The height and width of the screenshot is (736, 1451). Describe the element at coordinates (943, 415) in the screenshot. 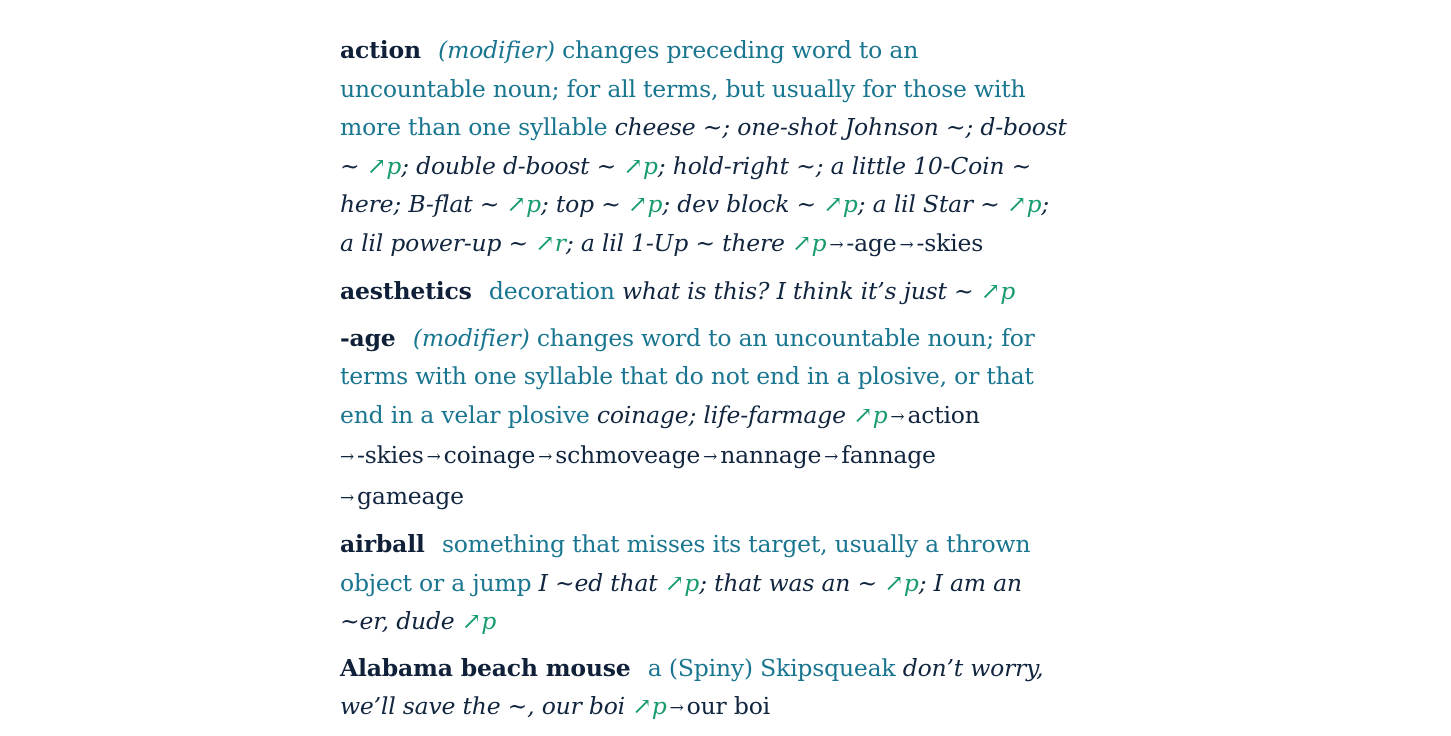

I see `cross-reference-link: action` at that location.